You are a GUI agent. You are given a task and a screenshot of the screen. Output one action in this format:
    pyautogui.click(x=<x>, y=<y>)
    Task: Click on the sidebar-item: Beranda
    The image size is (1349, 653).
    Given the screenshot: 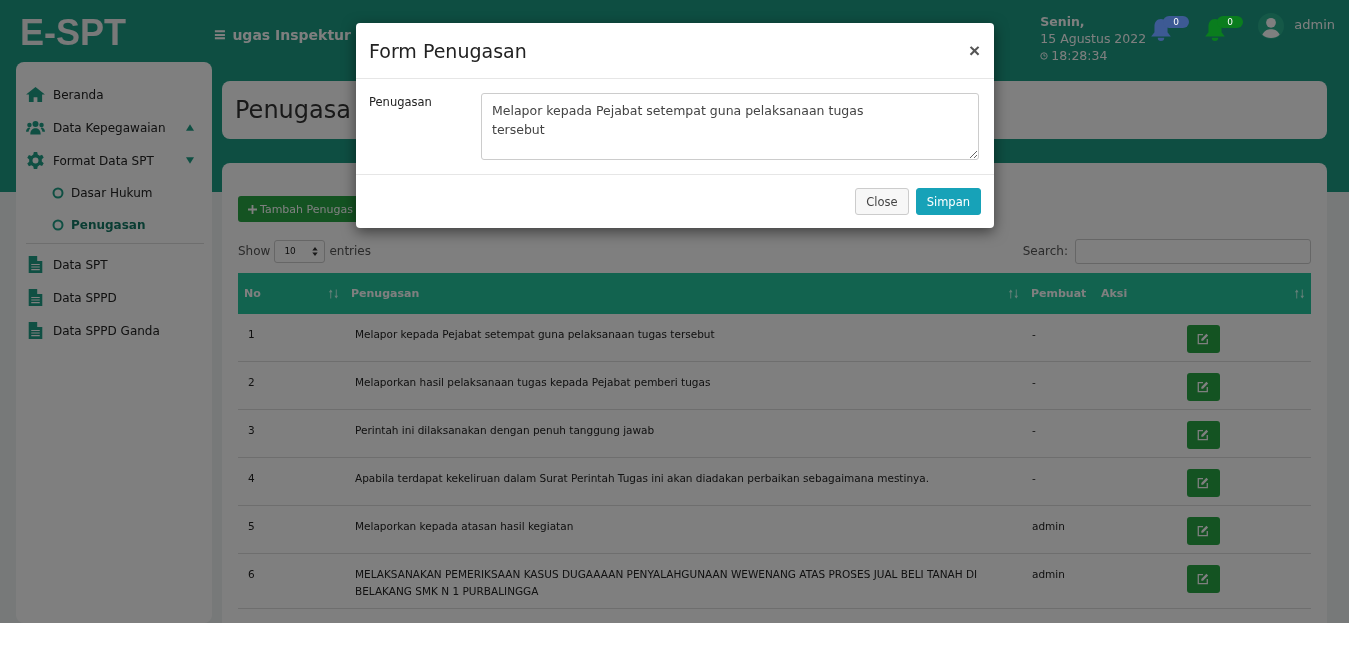 What is the action you would take?
    pyautogui.click(x=115, y=94)
    